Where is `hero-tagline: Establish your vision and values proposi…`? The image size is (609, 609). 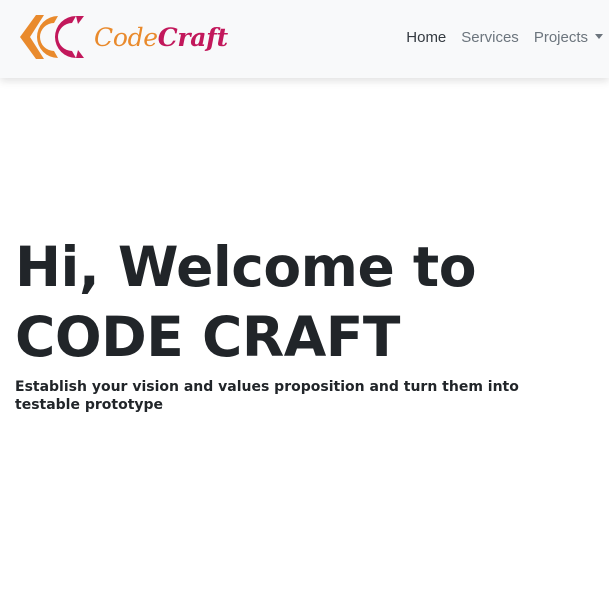
hero-tagline: Establish your vision and values proposi… is located at coordinates (267, 396).